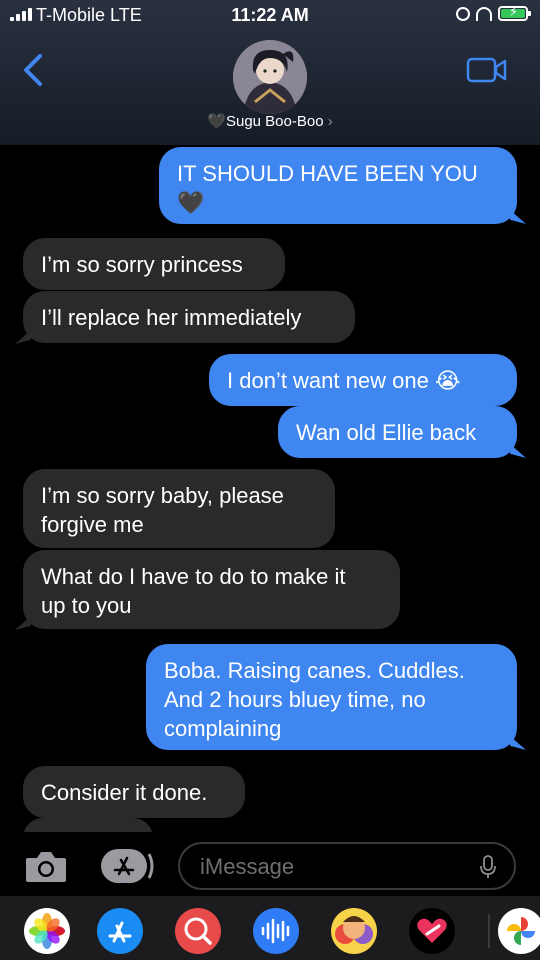 This screenshot has height=960, width=540. I want to click on message-input: iMessage, so click(347, 866).